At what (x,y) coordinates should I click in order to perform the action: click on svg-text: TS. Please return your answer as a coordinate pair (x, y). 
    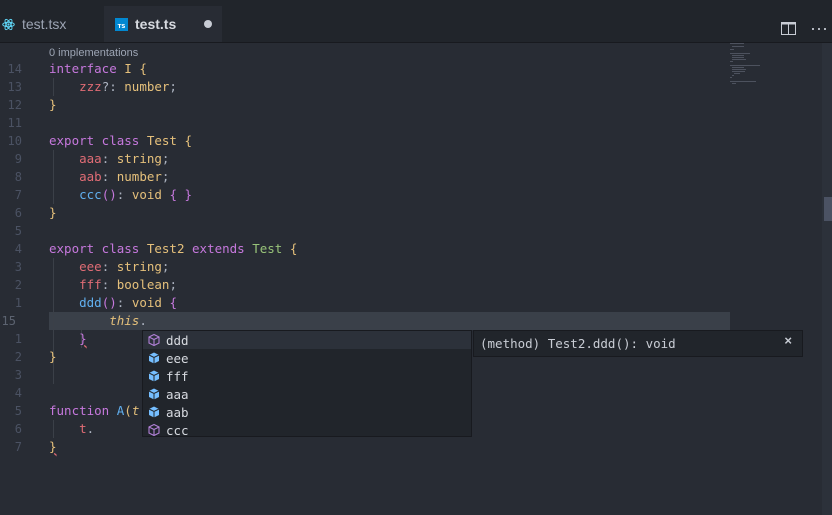
    Looking at the image, I should click on (122, 27).